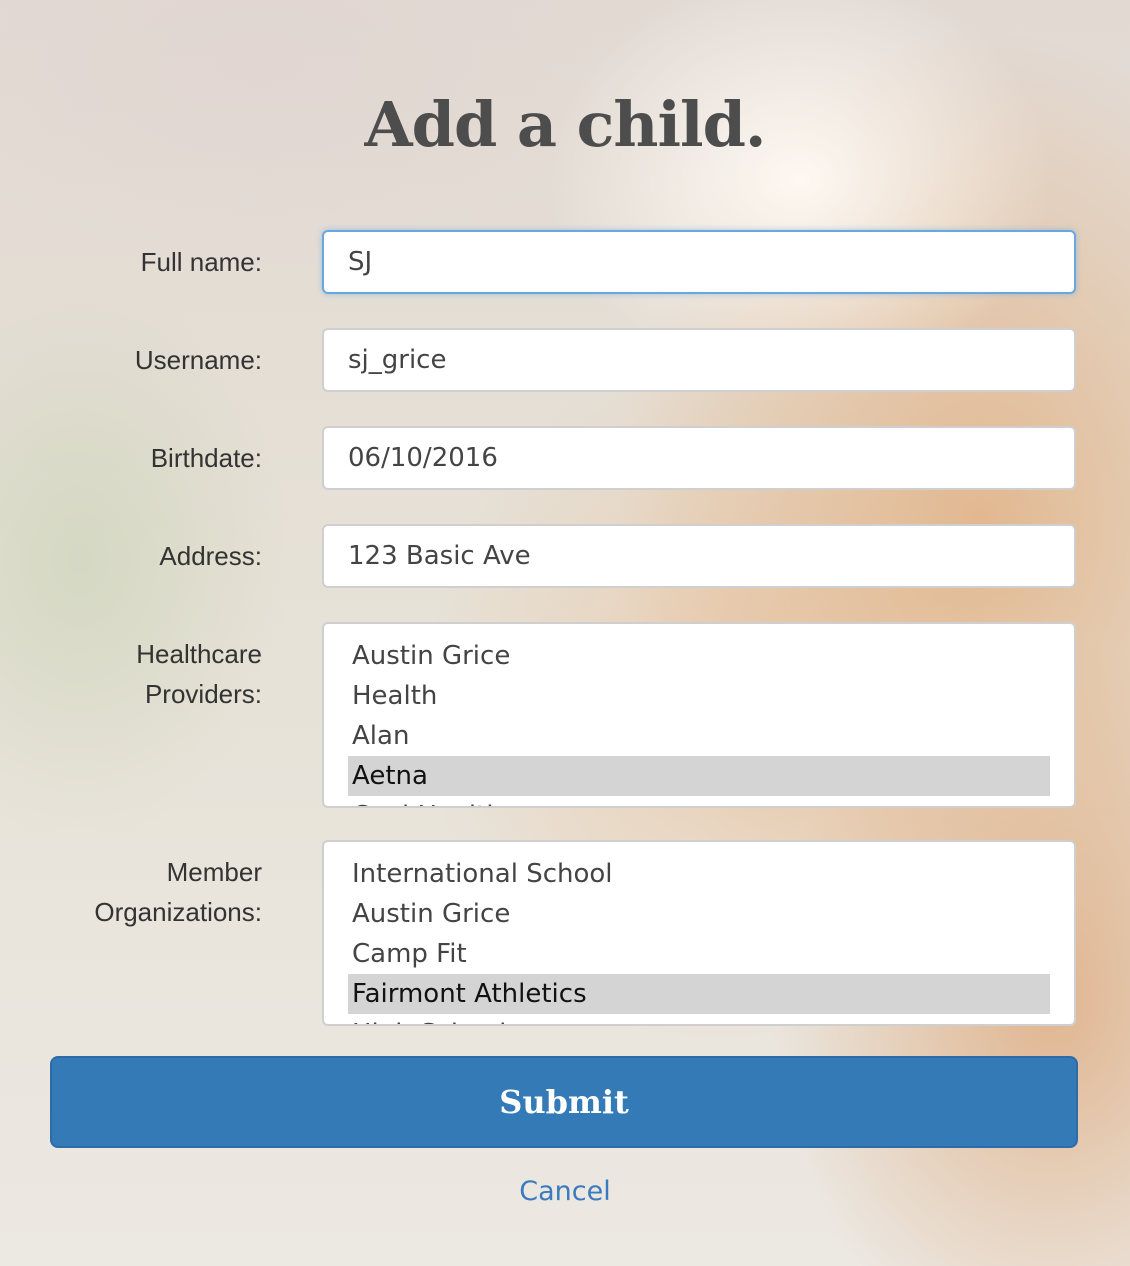 This screenshot has height=1266, width=1130. I want to click on username-label: Username:, so click(198, 360).